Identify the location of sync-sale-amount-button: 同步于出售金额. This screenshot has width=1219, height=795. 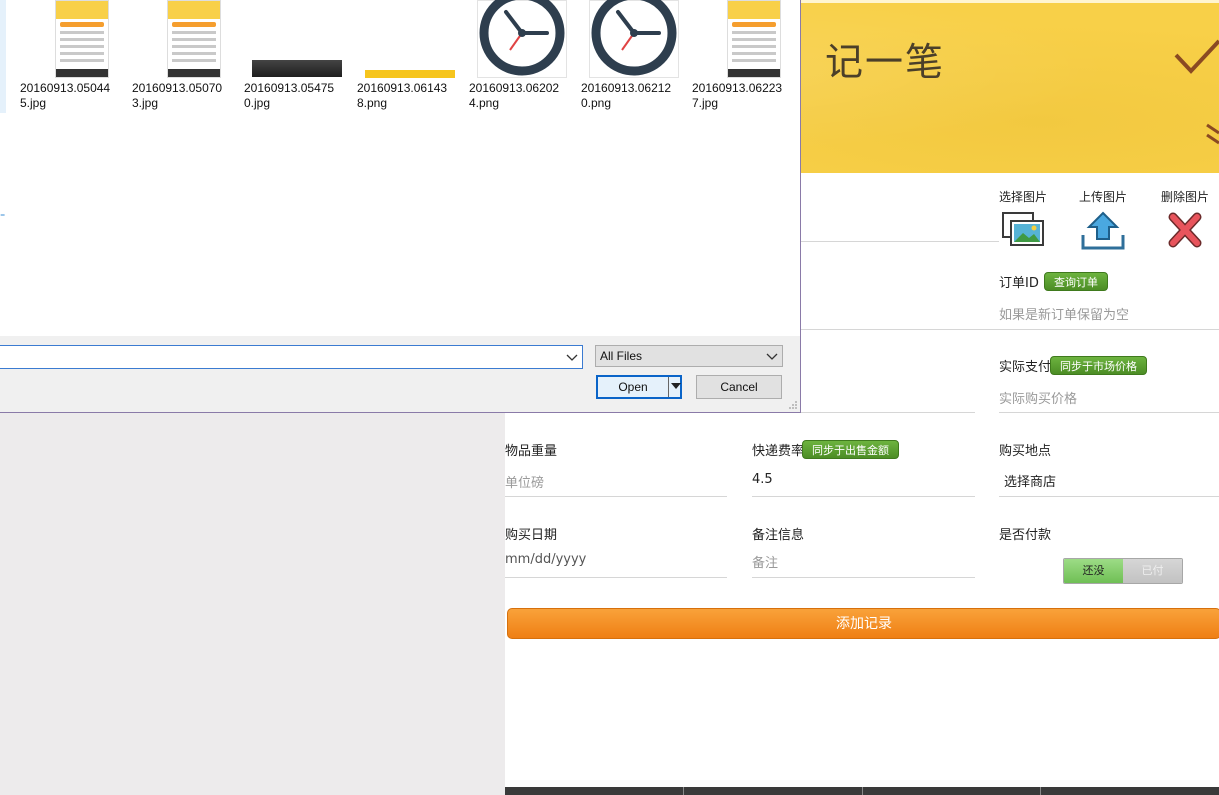
(850, 449).